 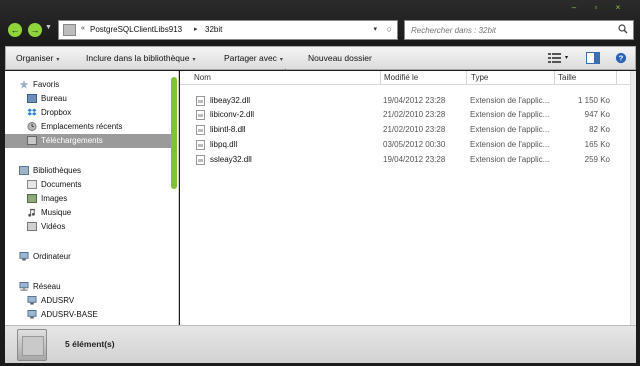 What do you see at coordinates (88, 141) in the screenshot?
I see `sidebar-item-downloads: Téléchargements` at bounding box center [88, 141].